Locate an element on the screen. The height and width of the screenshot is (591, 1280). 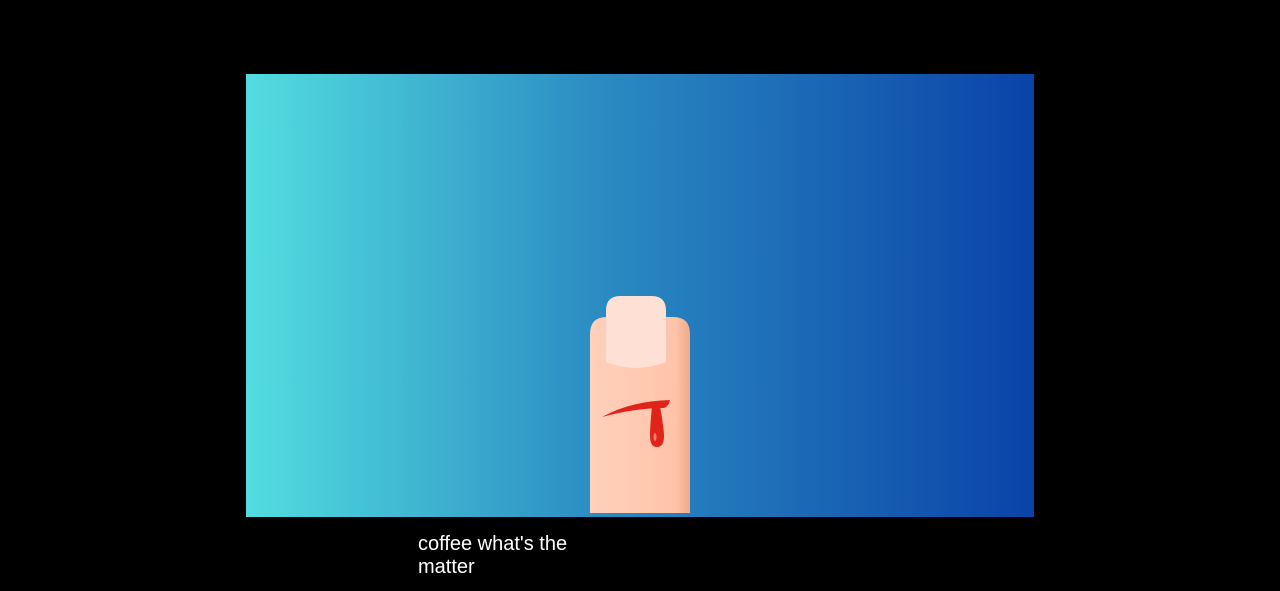
fingernail is located at coordinates (636, 332).